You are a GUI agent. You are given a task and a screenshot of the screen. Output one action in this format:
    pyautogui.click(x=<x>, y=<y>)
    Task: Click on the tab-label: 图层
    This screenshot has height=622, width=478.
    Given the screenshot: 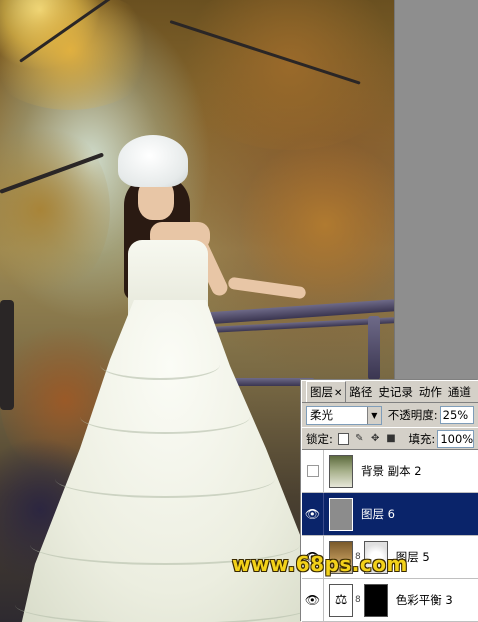 What is the action you would take?
    pyautogui.click(x=321, y=392)
    